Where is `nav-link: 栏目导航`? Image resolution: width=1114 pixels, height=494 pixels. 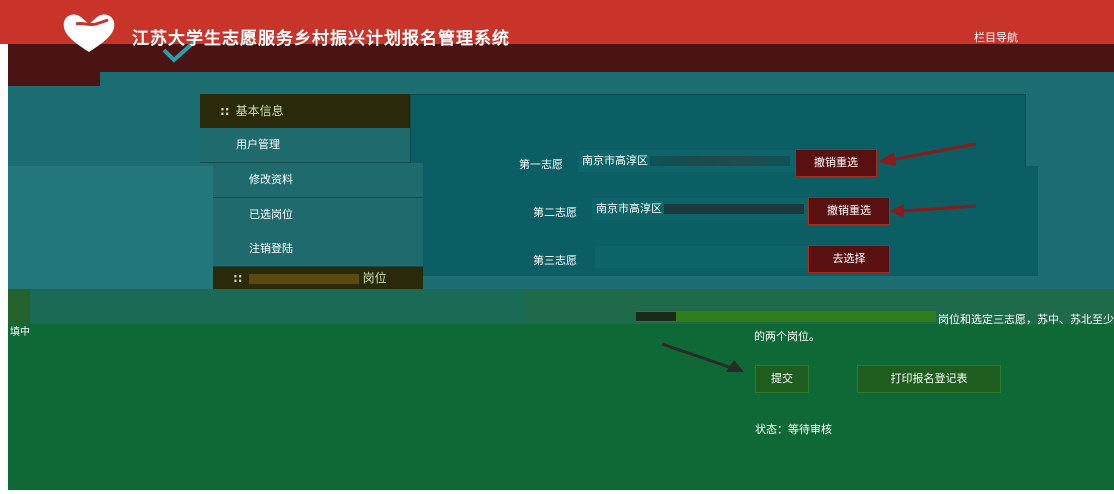
nav-link: 栏目导航 is located at coordinates (996, 37).